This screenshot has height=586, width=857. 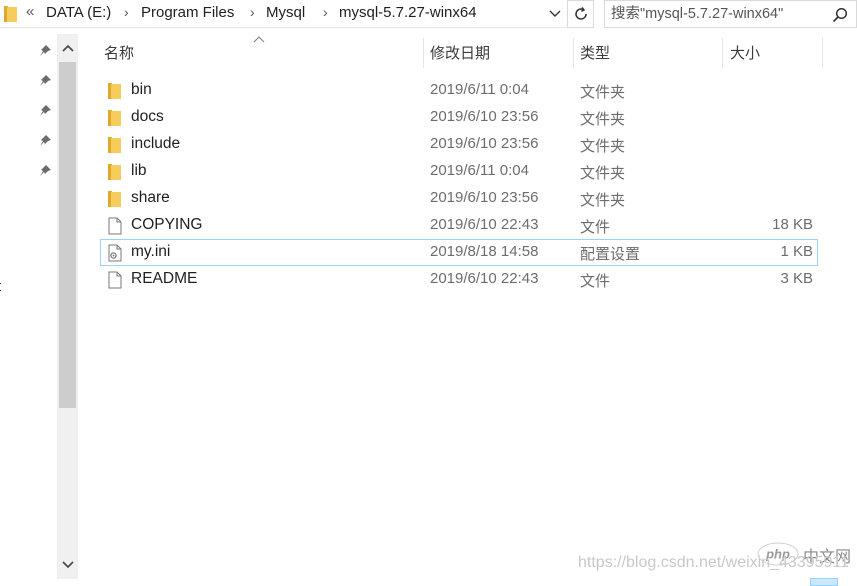 I want to click on scroll-down-button, so click(x=67, y=565).